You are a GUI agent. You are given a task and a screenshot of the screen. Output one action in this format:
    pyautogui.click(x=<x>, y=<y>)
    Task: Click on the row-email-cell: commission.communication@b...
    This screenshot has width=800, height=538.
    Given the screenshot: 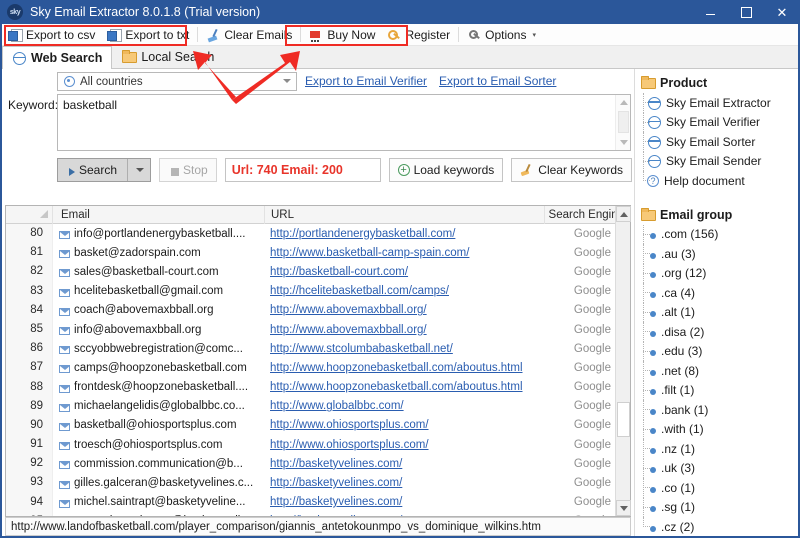 What is the action you would take?
    pyautogui.click(x=159, y=464)
    